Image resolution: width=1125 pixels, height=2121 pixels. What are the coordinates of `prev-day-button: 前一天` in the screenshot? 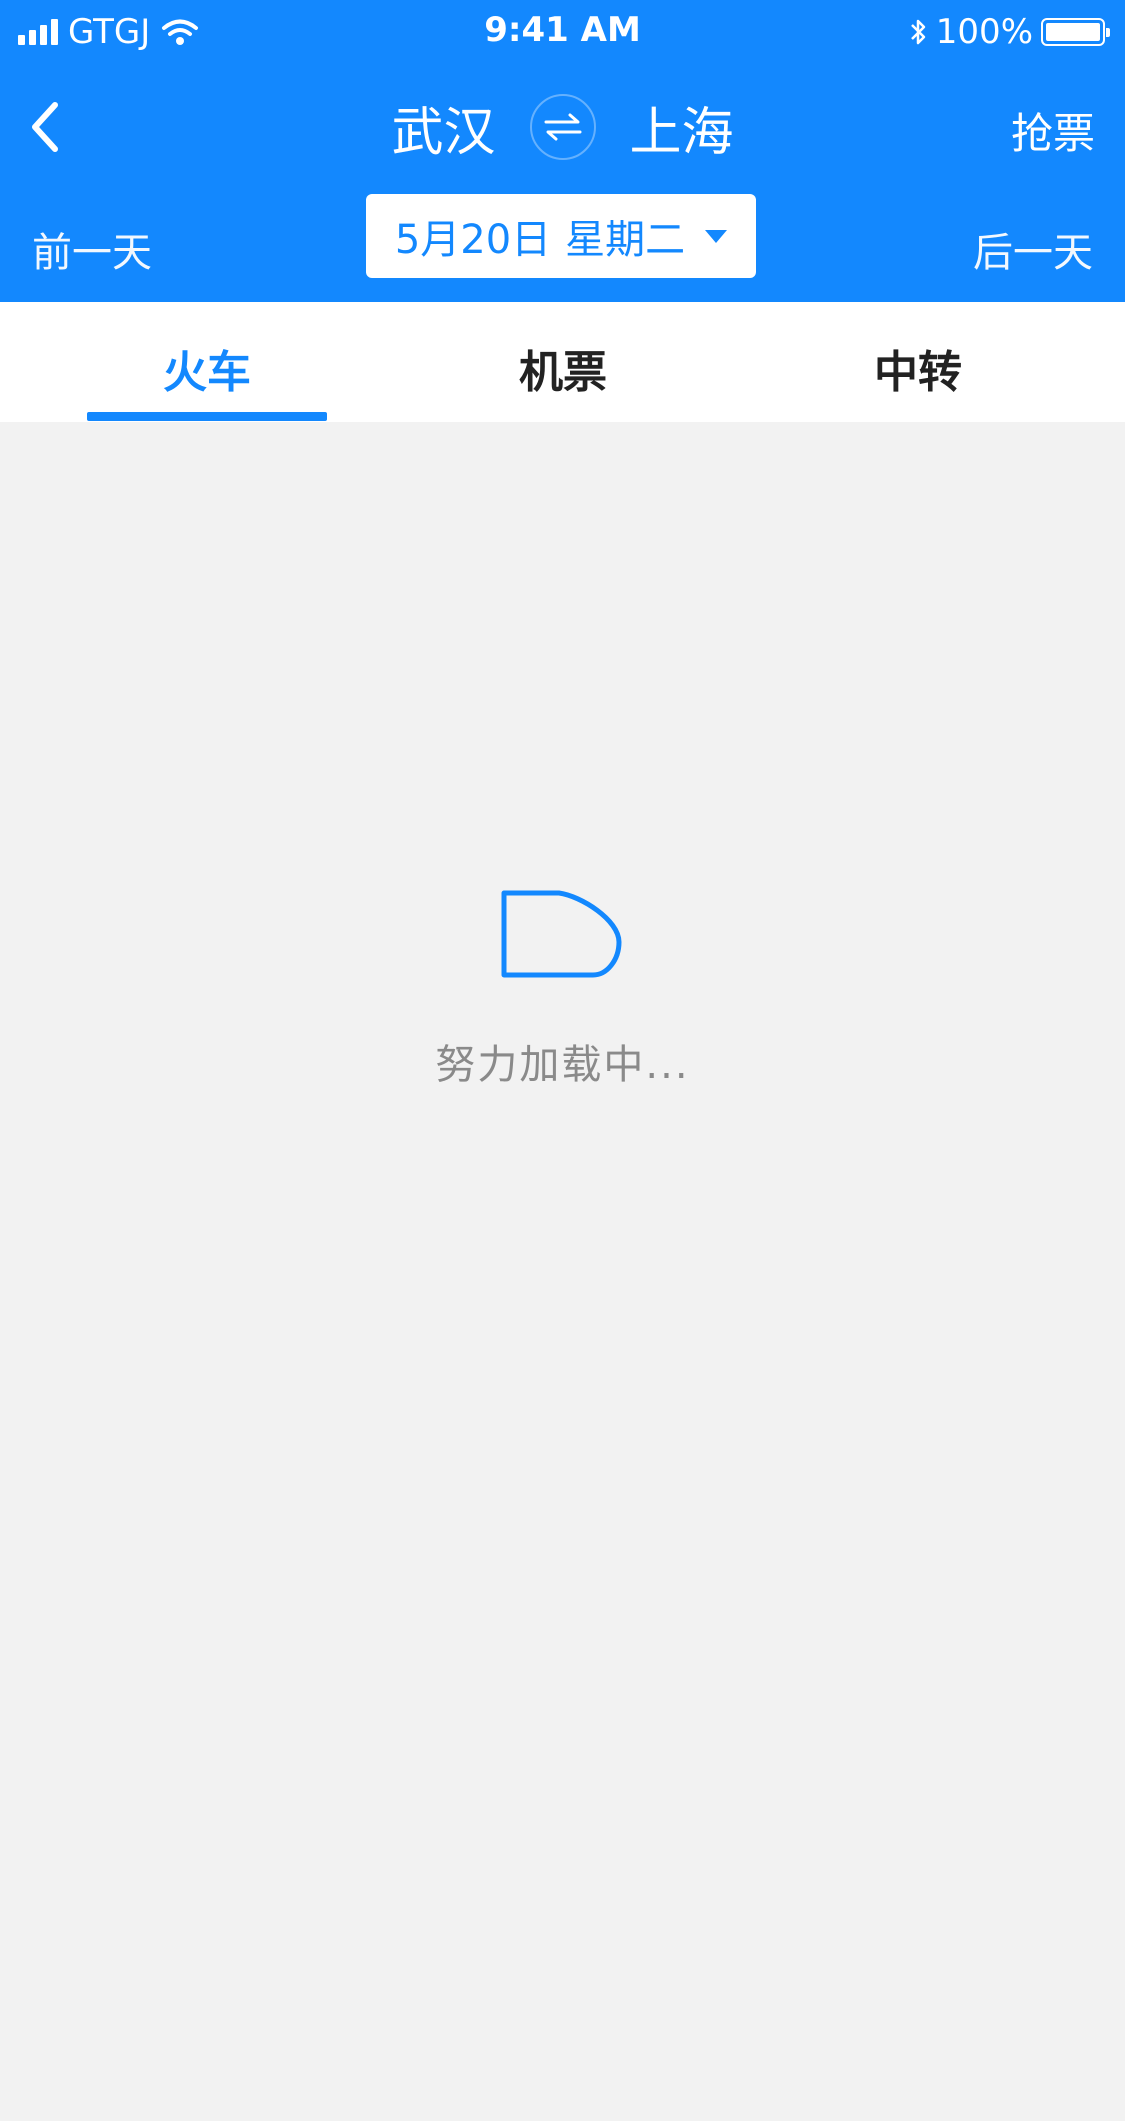 It's located at (92, 249).